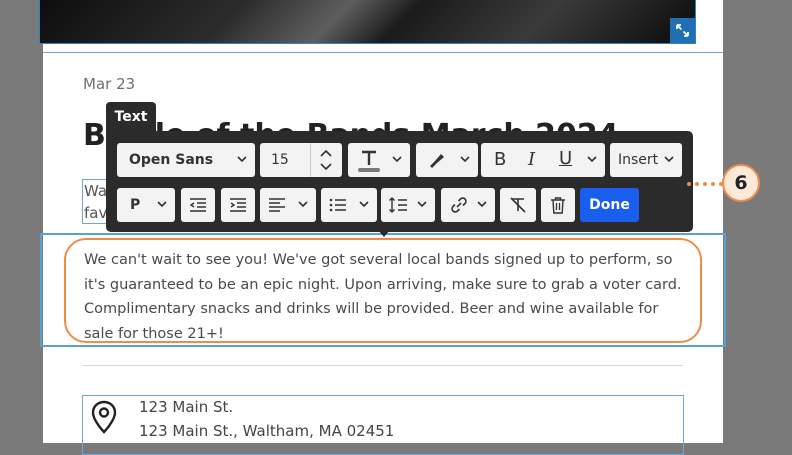 This screenshot has width=792, height=455. Describe the element at coordinates (288, 205) in the screenshot. I see `align-dropdown` at that location.